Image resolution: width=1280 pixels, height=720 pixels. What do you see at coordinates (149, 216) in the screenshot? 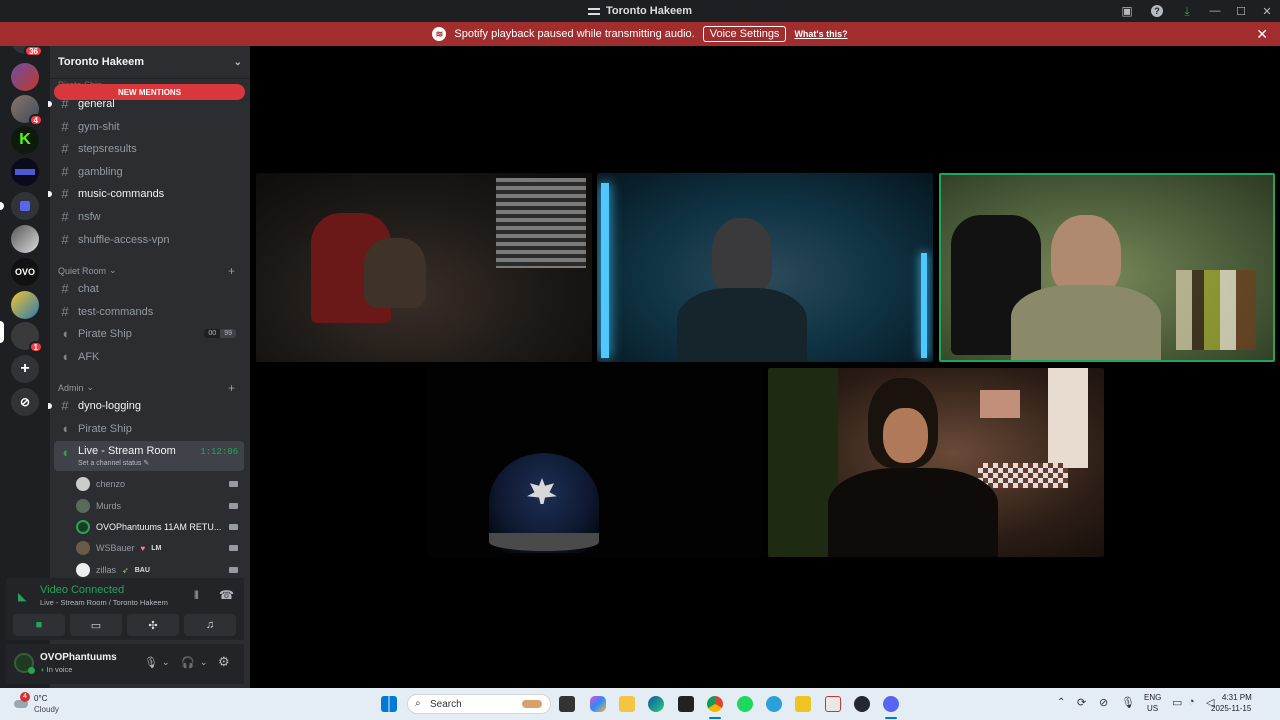
I see `channel-nsfw: # nsfw` at bounding box center [149, 216].